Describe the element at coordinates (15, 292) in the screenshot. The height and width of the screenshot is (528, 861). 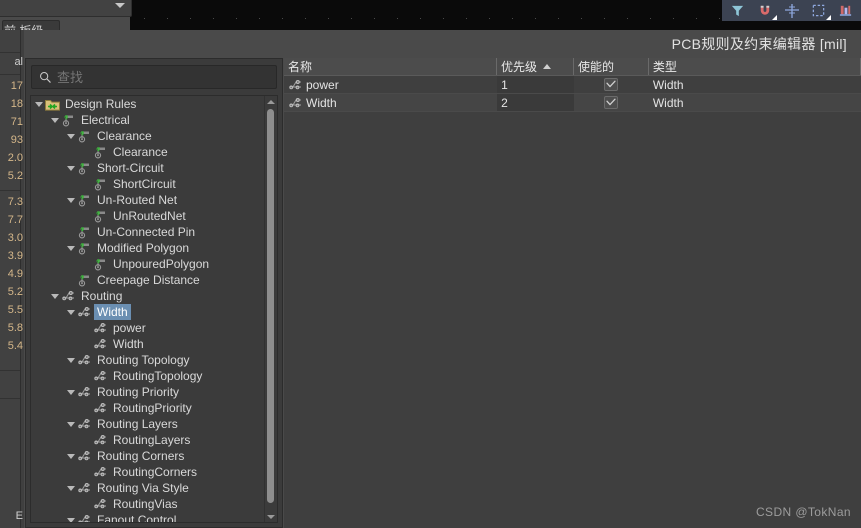
I see `left-strip-value: 5.2` at that location.